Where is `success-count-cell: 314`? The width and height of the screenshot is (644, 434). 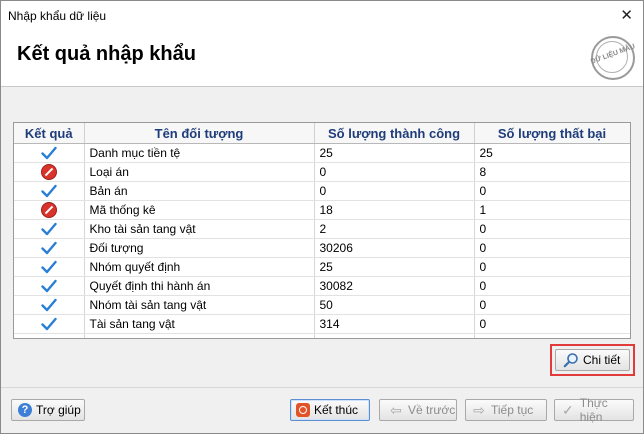
success-count-cell: 314 is located at coordinates (394, 324).